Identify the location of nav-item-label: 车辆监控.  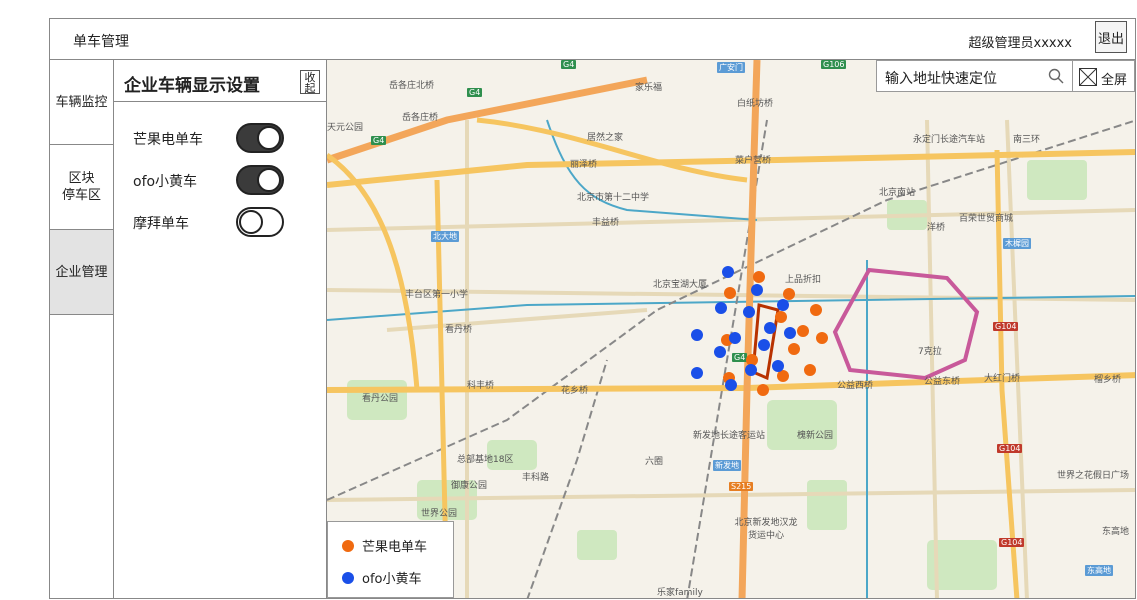
(81, 102).